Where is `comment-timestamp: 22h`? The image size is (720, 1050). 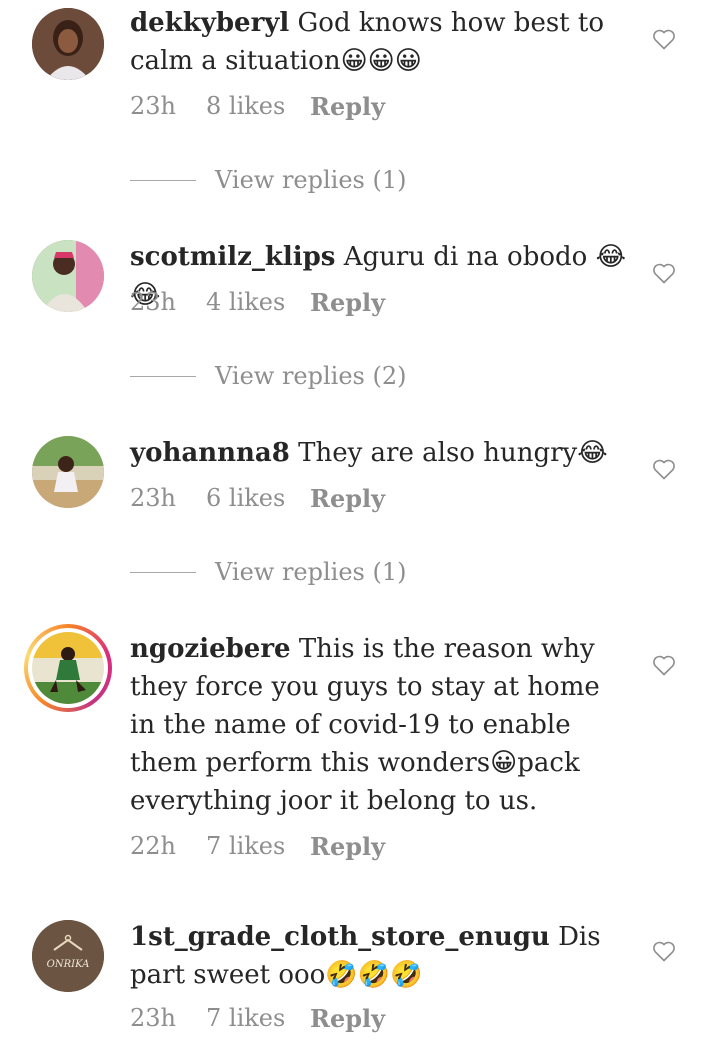
comment-timestamp: 22h is located at coordinates (153, 846).